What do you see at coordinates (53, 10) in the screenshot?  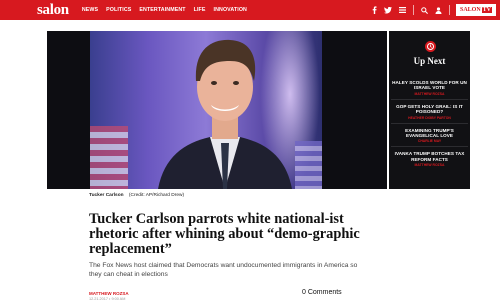 I see `site-logo: salon` at bounding box center [53, 10].